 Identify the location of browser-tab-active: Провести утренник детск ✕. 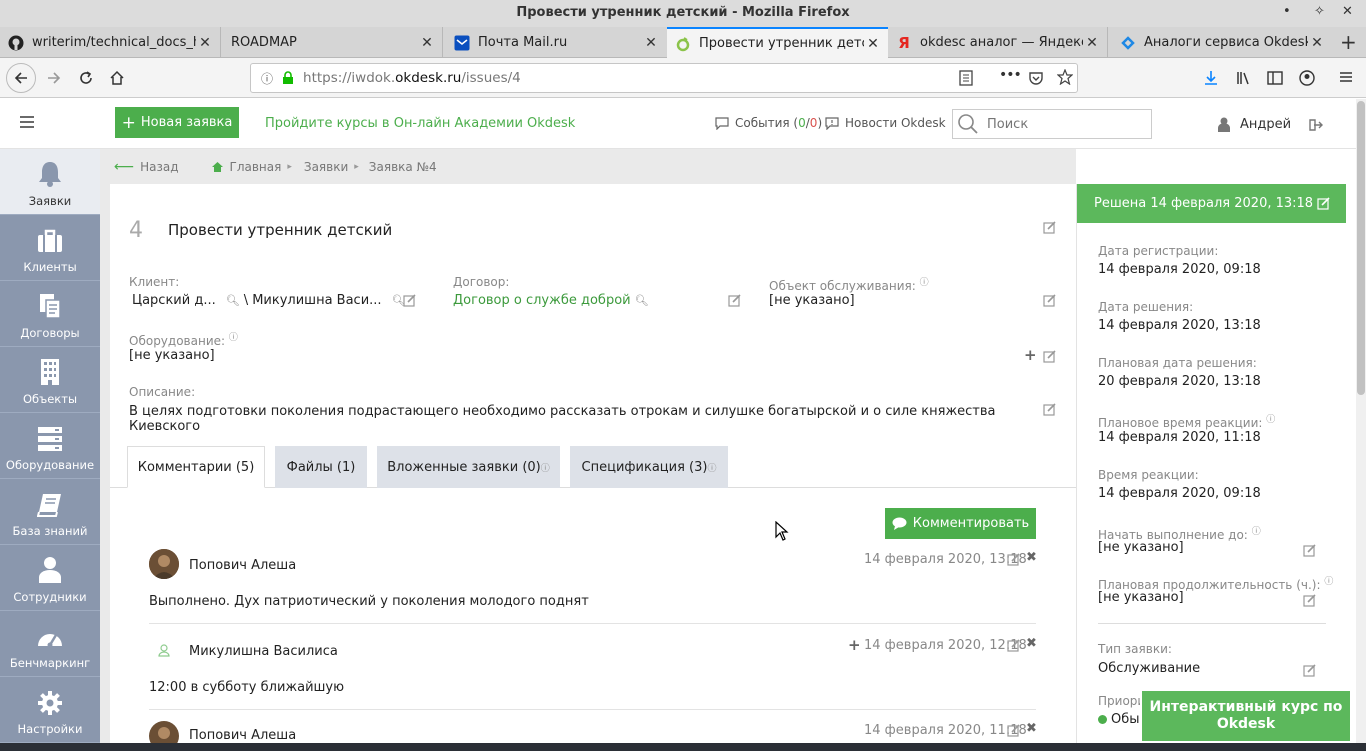
(777, 42).